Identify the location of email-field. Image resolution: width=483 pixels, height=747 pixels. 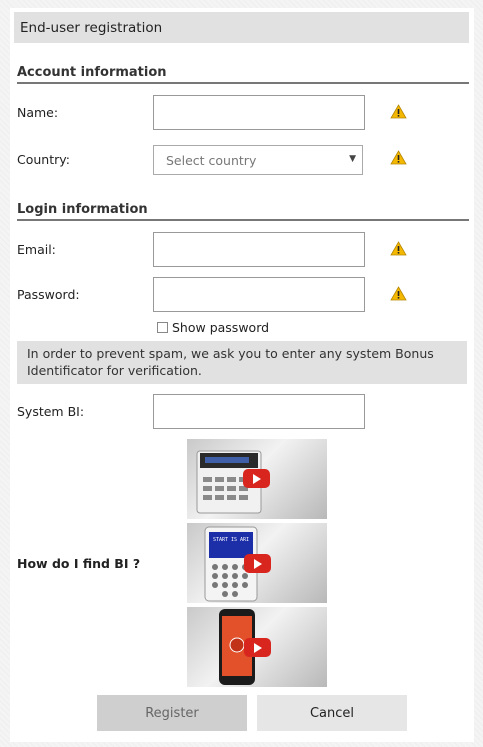
(259, 249).